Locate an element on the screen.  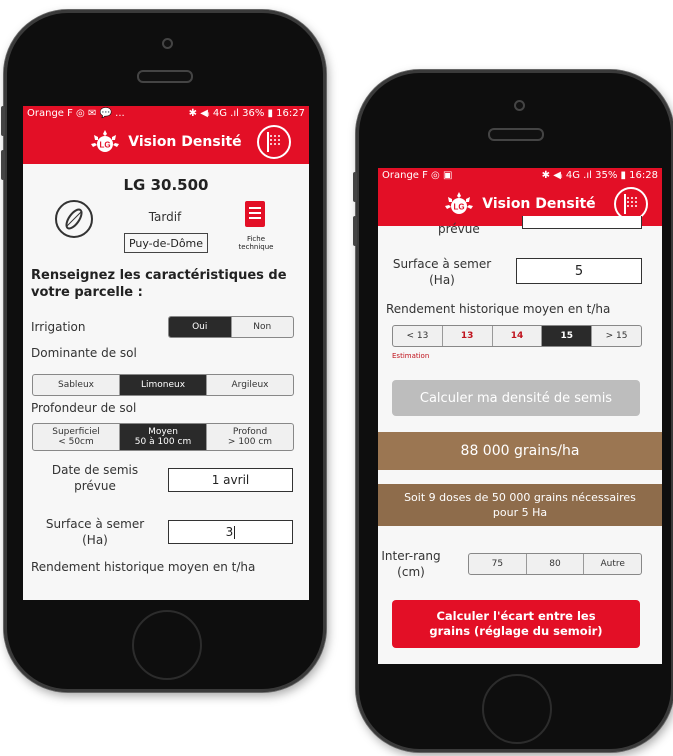
sol-toggle: Sableux Limoneux Argileux is located at coordinates (163, 385).